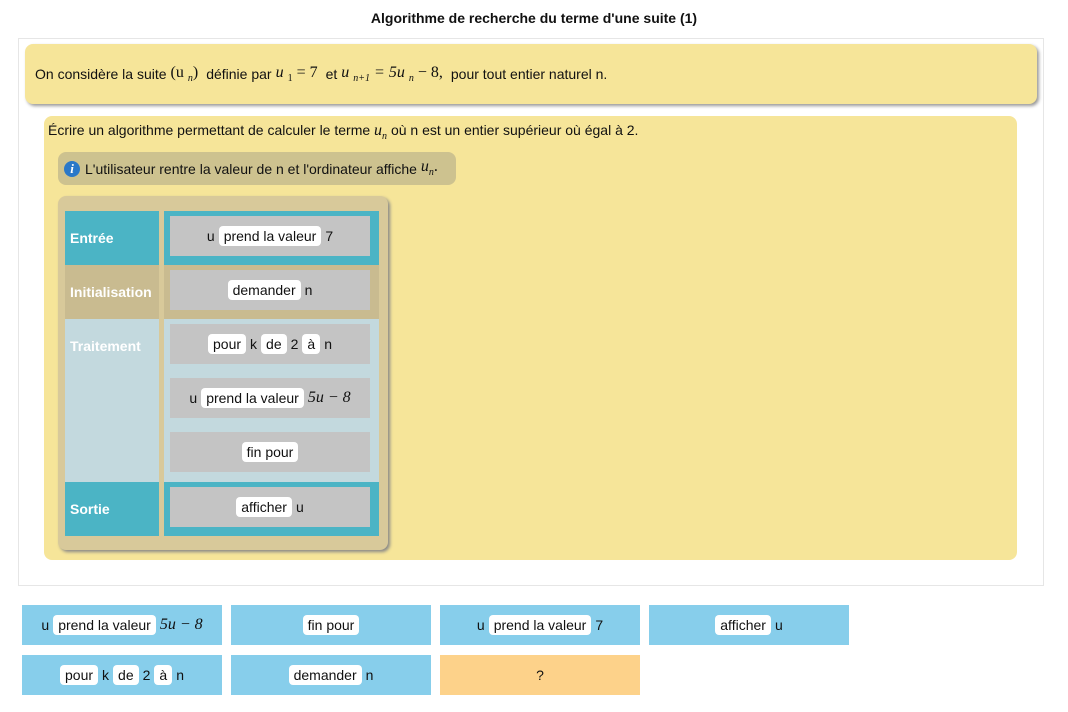  I want to click on problem-text: pour tout entier naturel n., so click(529, 74).